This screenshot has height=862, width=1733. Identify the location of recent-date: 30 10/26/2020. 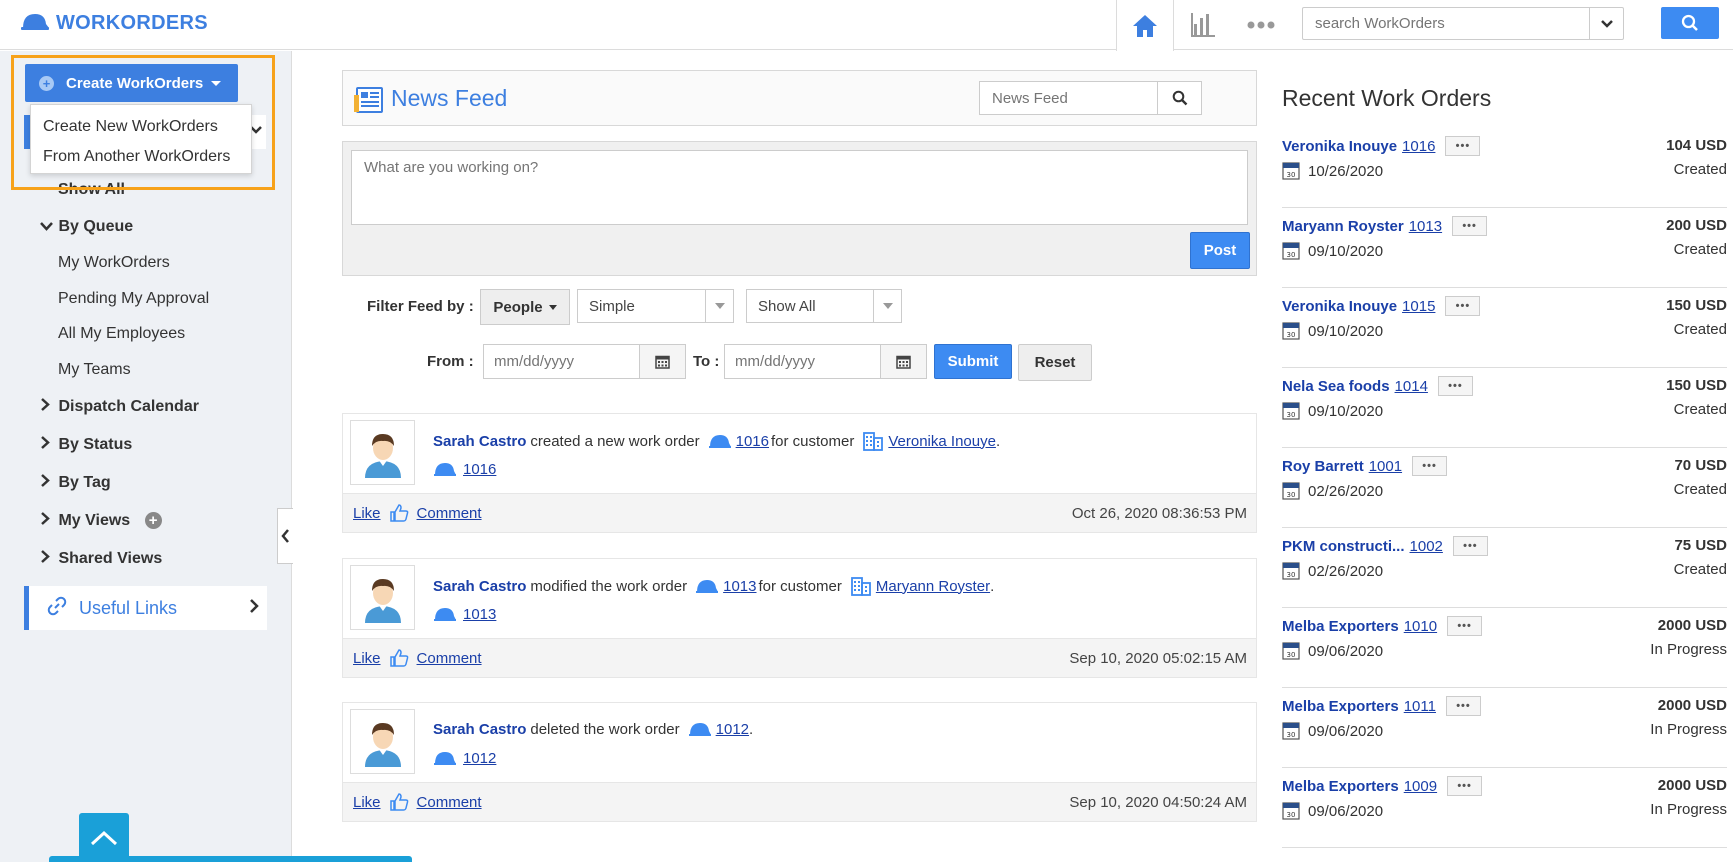
(1332, 171).